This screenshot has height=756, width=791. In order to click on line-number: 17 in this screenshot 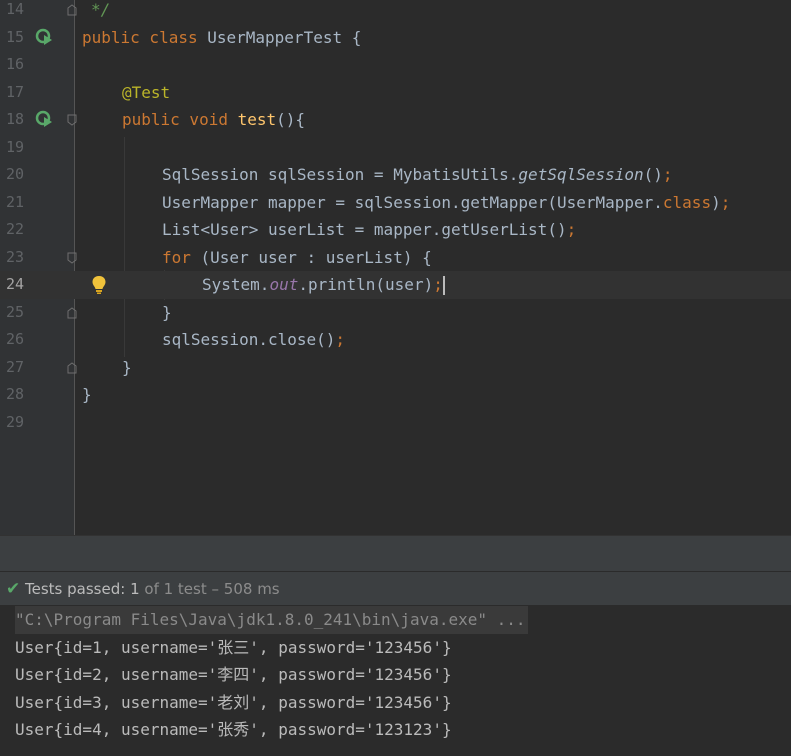, I will do `click(15, 91)`.